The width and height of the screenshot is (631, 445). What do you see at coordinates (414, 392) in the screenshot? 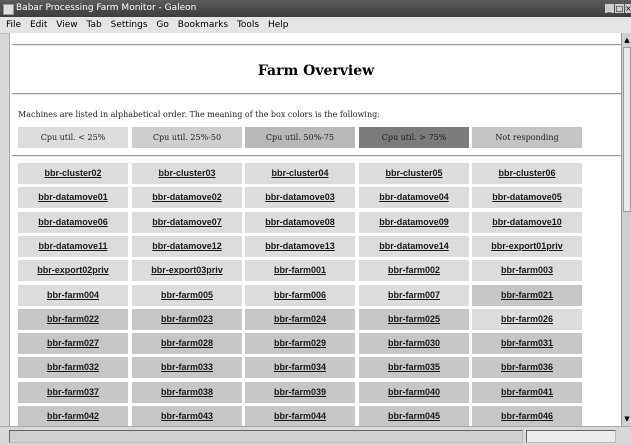
I see `machine-link: bbr-farm040` at bounding box center [414, 392].